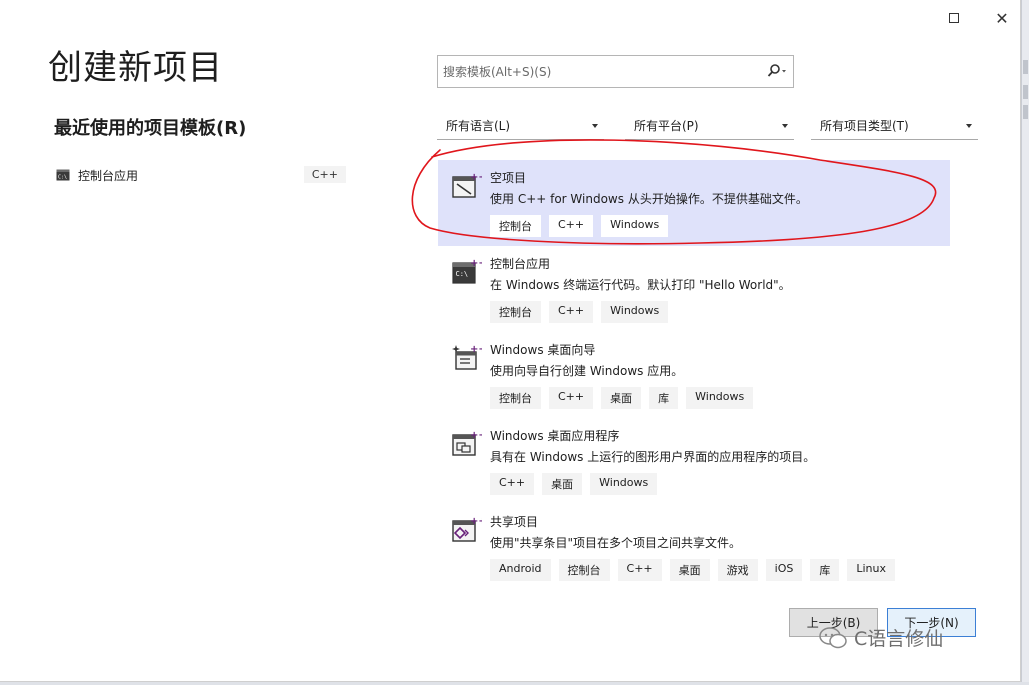  What do you see at coordinates (587, 371) in the screenshot?
I see `template-description: 使用向导自行创建 Windows 应用。` at bounding box center [587, 371].